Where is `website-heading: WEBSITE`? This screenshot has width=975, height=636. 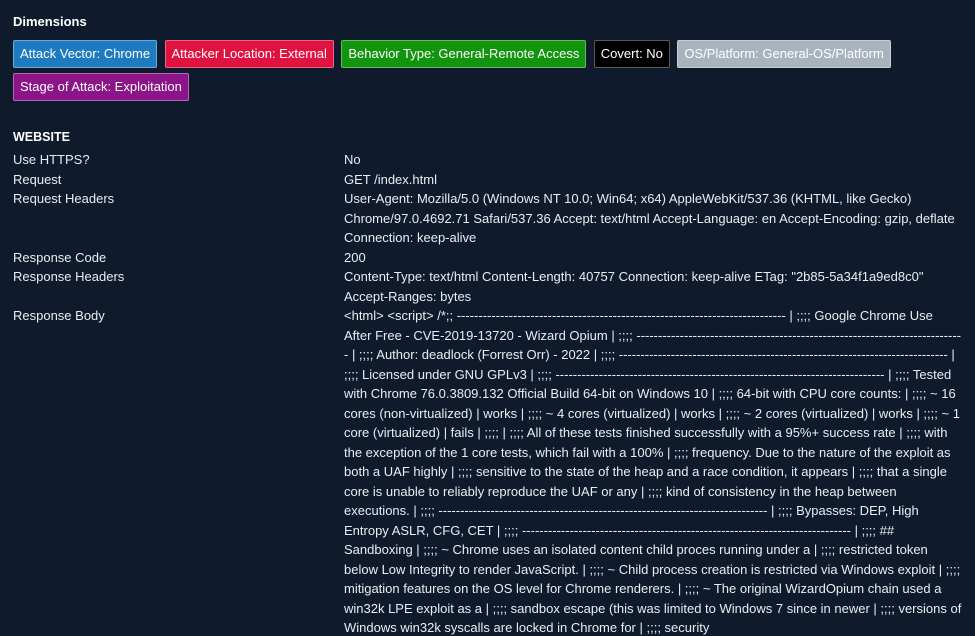 website-heading: WEBSITE is located at coordinates (41, 137).